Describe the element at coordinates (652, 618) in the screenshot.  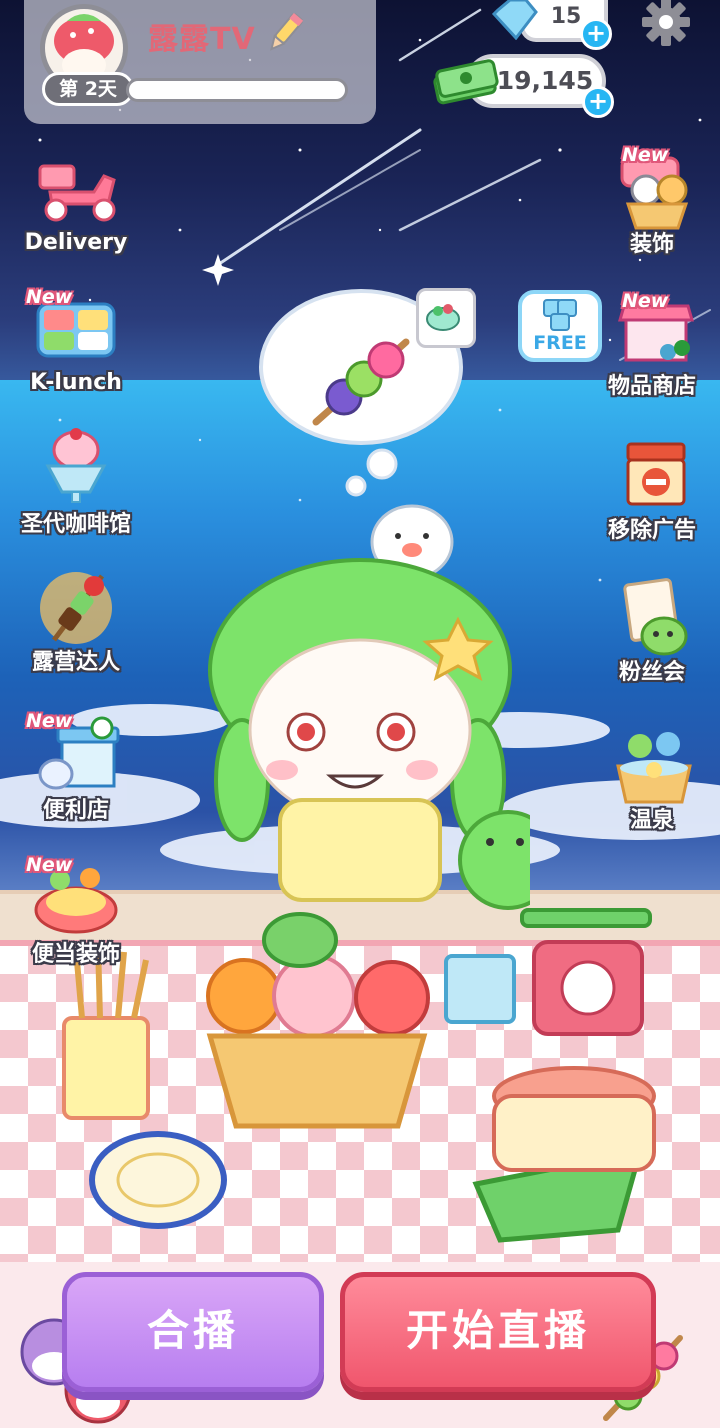
I see `fan-letter-icon` at that location.